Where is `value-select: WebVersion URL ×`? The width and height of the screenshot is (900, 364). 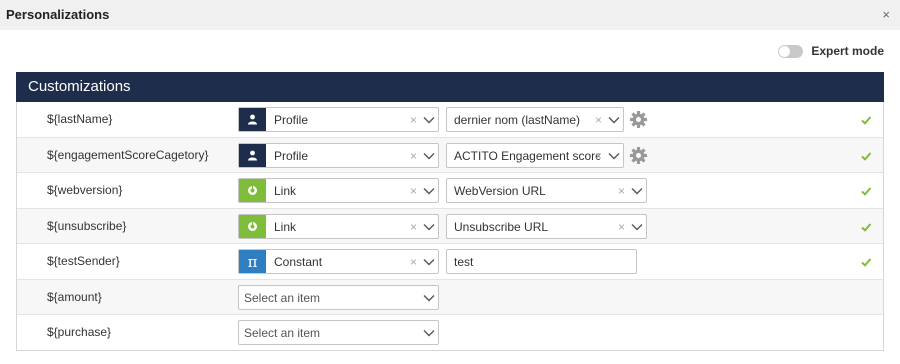
value-select: WebVersion URL × is located at coordinates (546, 190).